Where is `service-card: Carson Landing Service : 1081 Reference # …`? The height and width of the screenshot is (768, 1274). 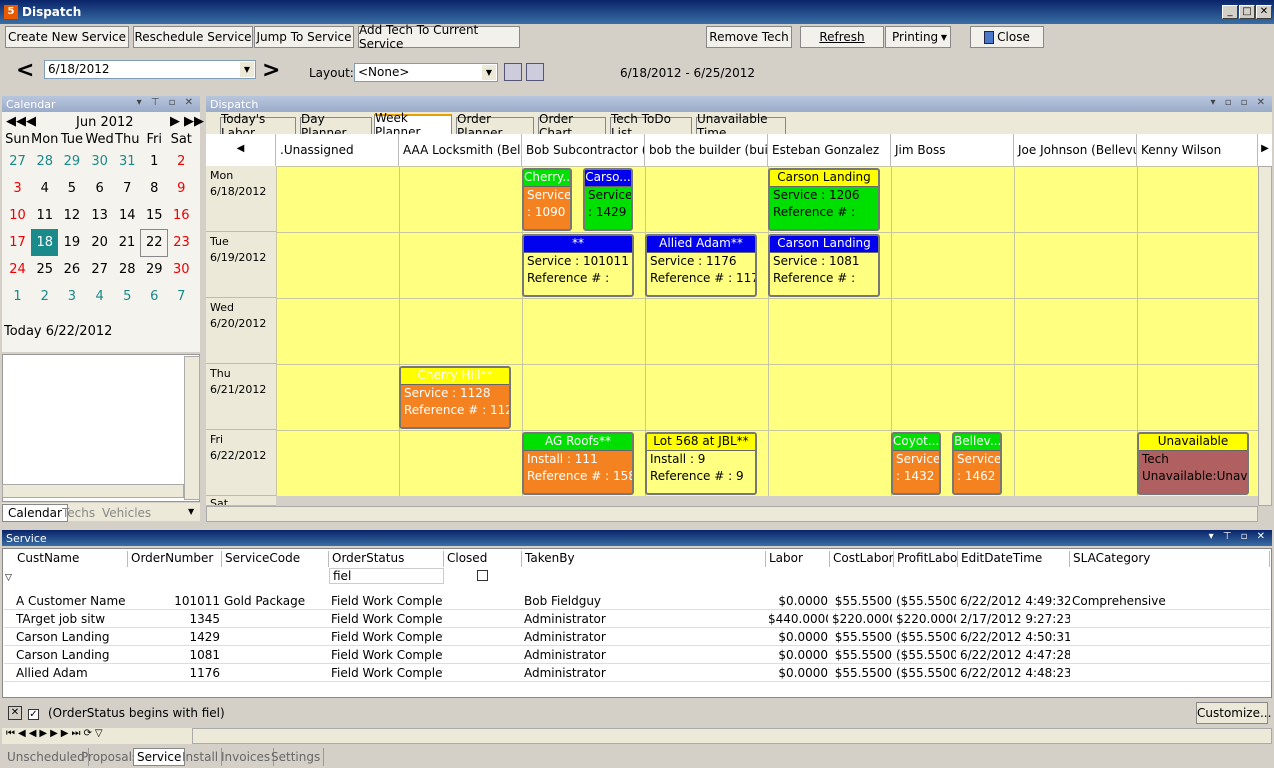 service-card: Carson Landing Service : 1081 Reference # … is located at coordinates (824, 265).